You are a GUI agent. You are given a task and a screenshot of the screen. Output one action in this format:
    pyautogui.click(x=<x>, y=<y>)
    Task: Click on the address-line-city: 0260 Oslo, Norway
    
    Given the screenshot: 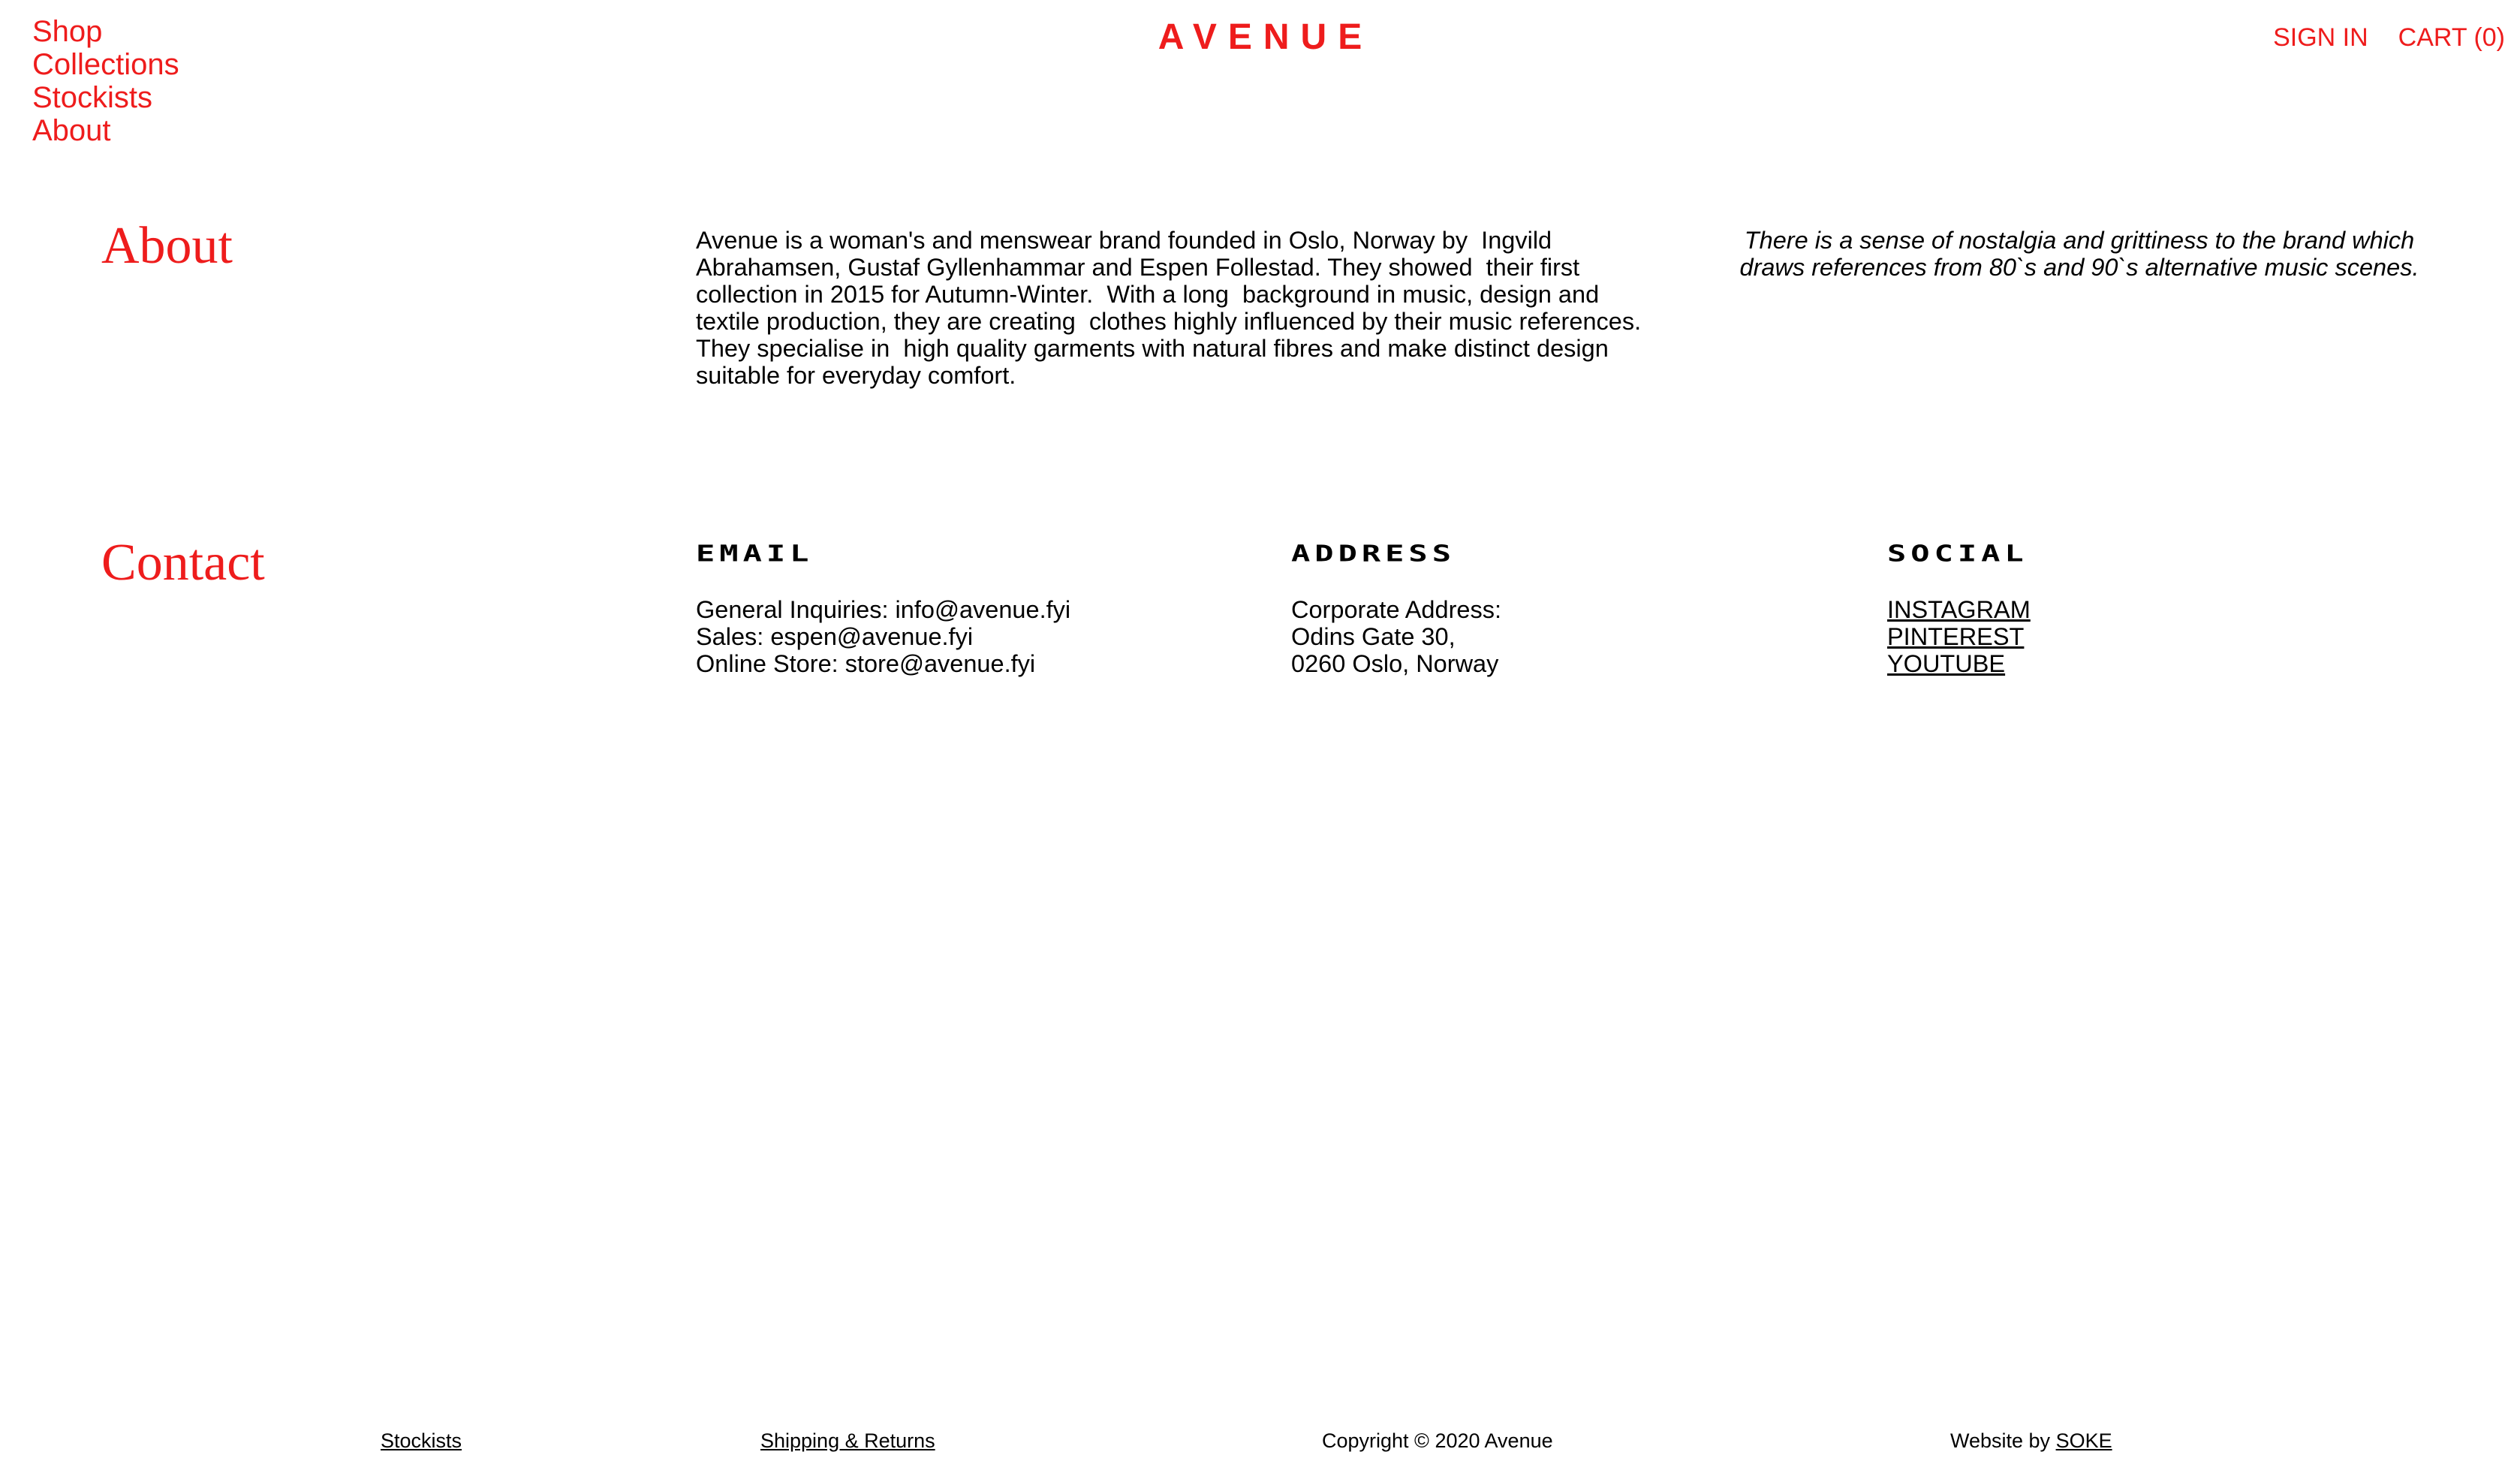 What is the action you would take?
    pyautogui.click(x=1395, y=663)
    